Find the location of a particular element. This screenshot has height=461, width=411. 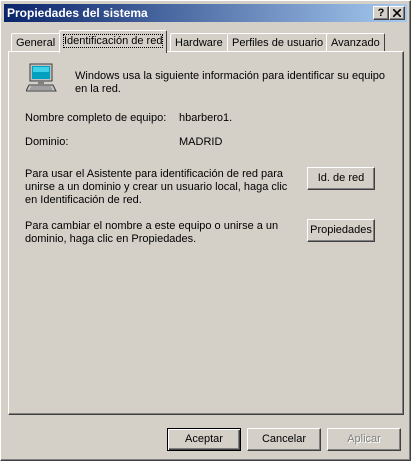

tab-label: Perfiles de usuario is located at coordinates (278, 43).